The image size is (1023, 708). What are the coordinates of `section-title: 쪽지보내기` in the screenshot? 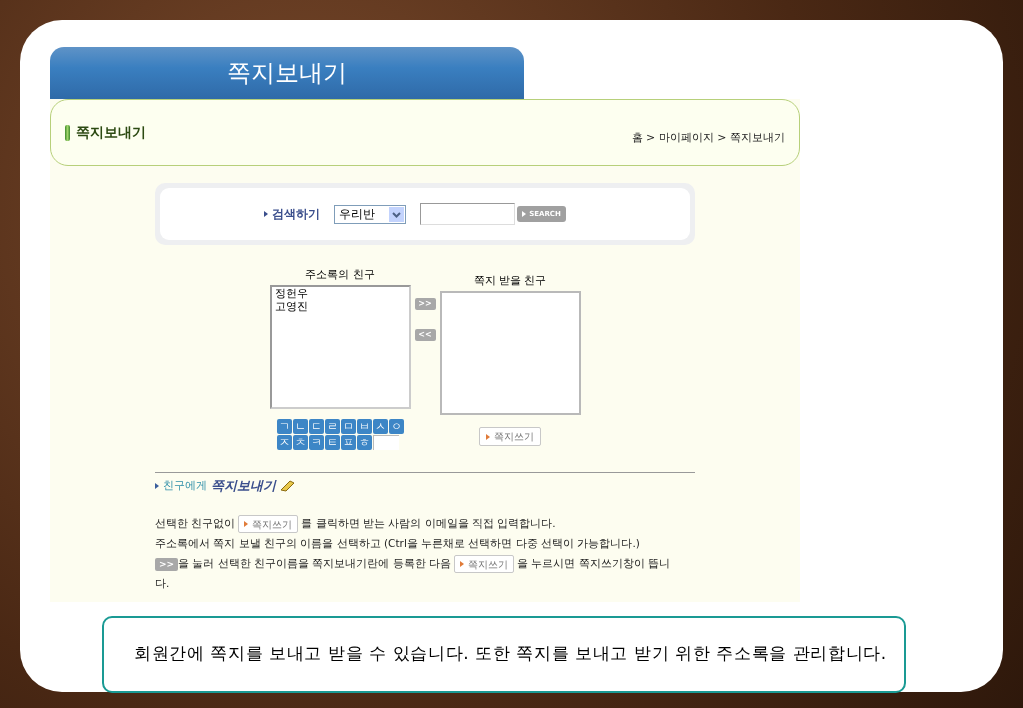 It's located at (243, 486).